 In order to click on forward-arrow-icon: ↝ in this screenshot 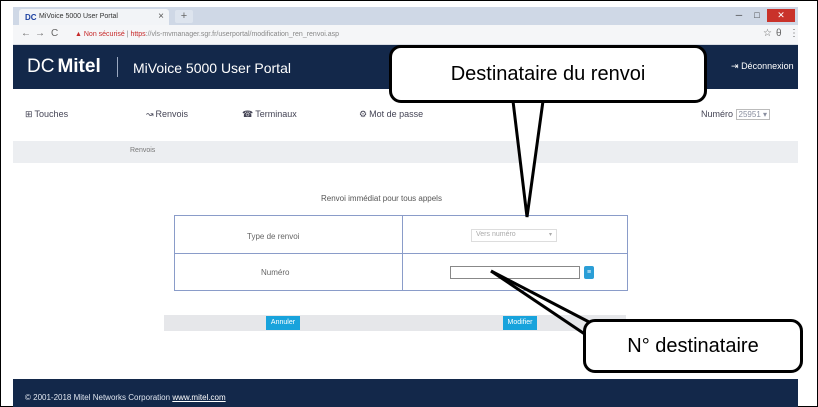, I will do `click(150, 114)`.